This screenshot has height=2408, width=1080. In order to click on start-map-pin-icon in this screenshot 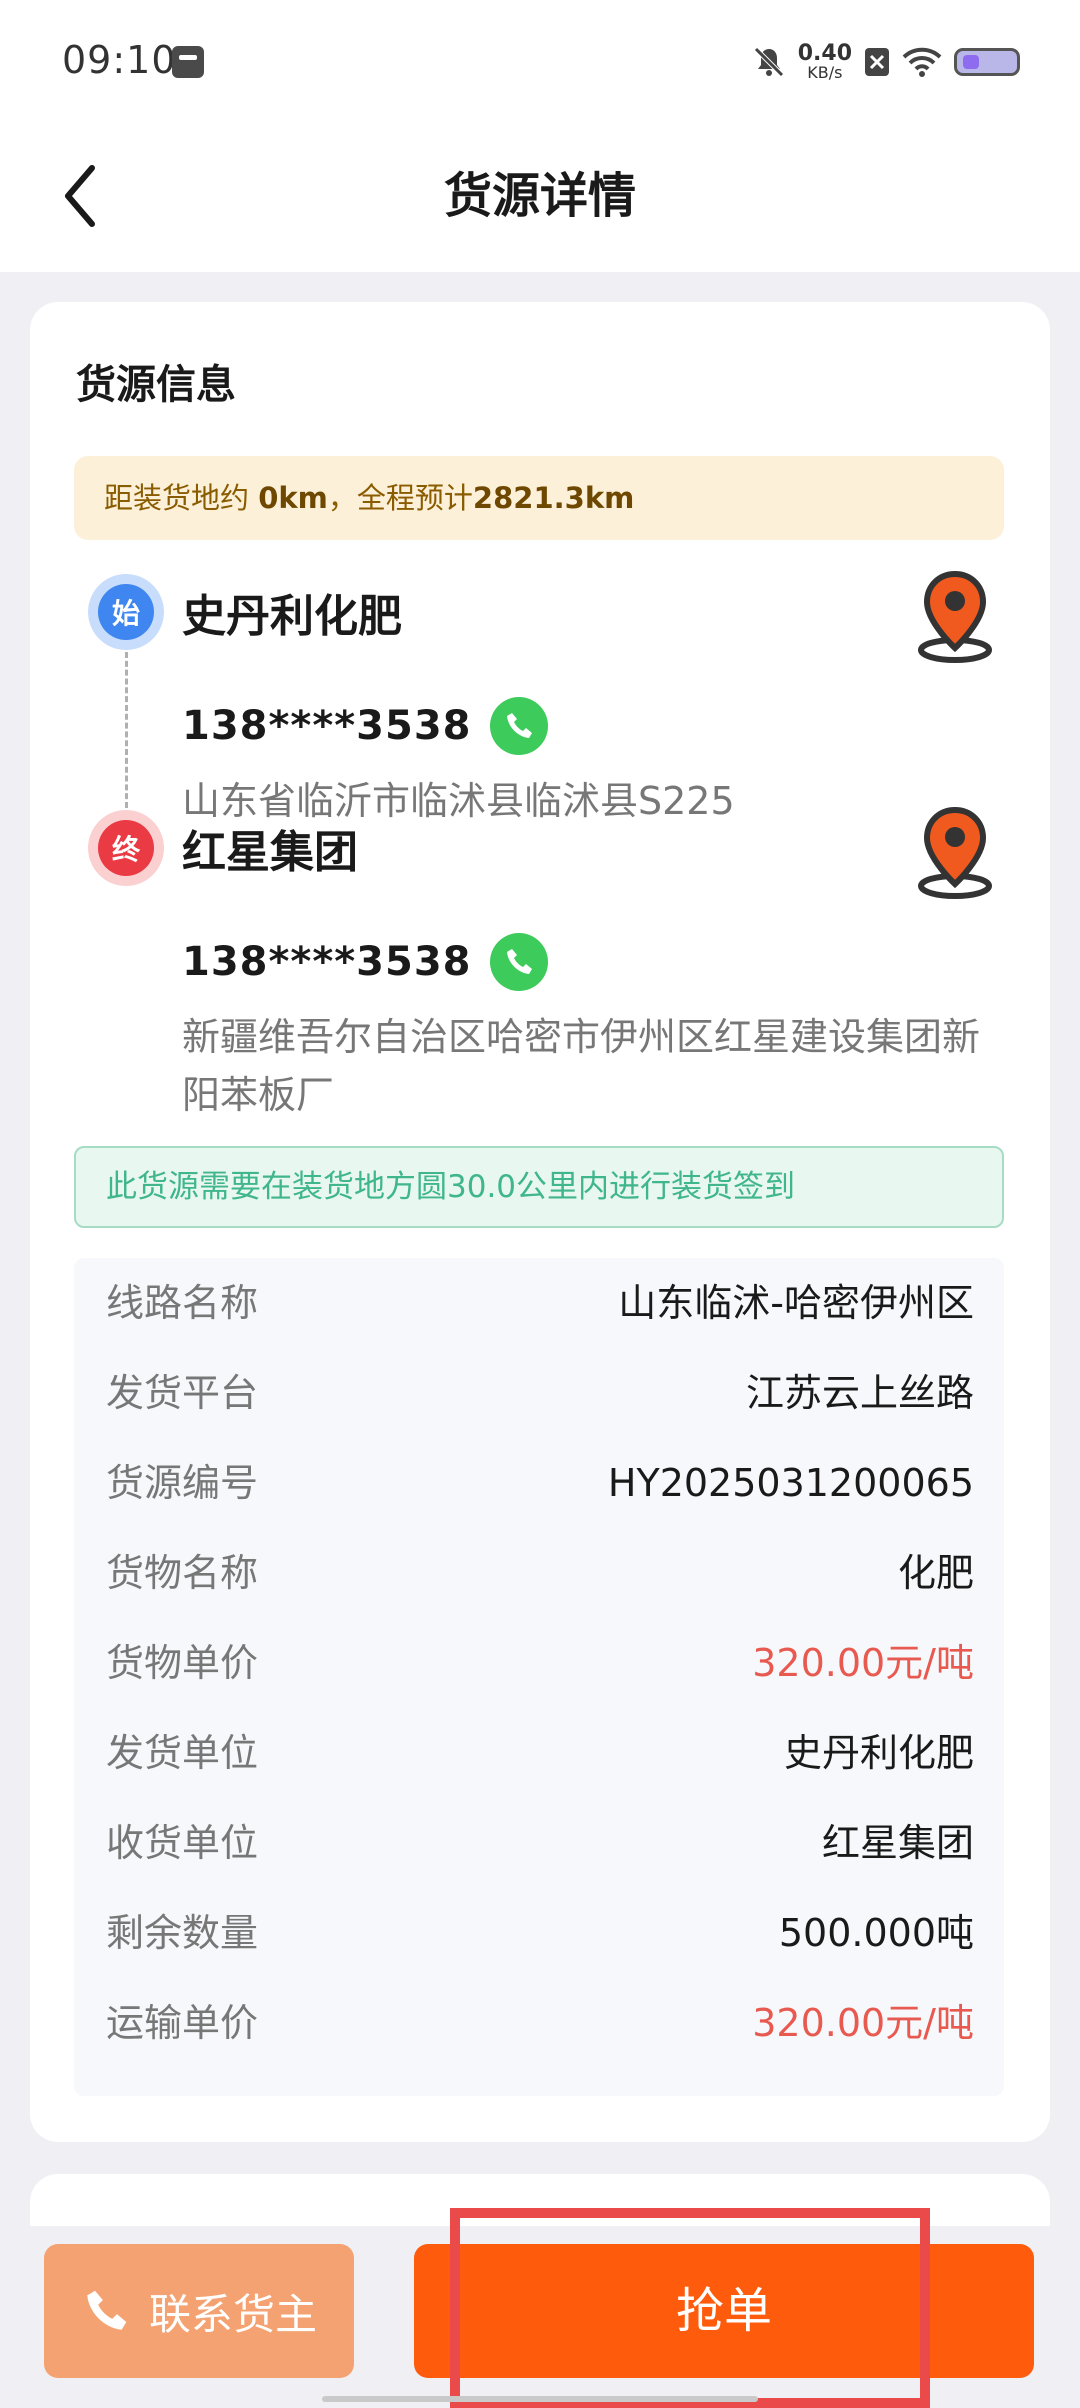, I will do `click(955, 616)`.